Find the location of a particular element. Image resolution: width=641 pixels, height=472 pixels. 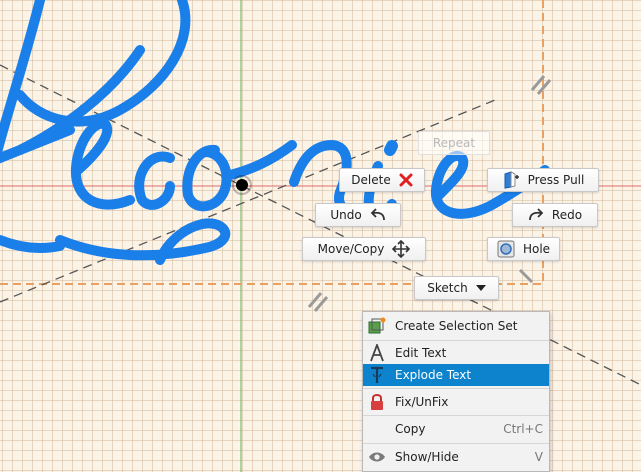

move-copy-button: Move/Copy is located at coordinates (364, 249).